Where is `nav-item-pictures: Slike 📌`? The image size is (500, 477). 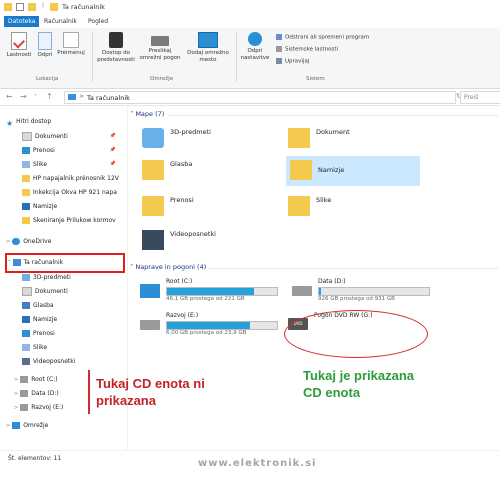
nav-item-pictures: Slike 📌 is located at coordinates (72, 164).